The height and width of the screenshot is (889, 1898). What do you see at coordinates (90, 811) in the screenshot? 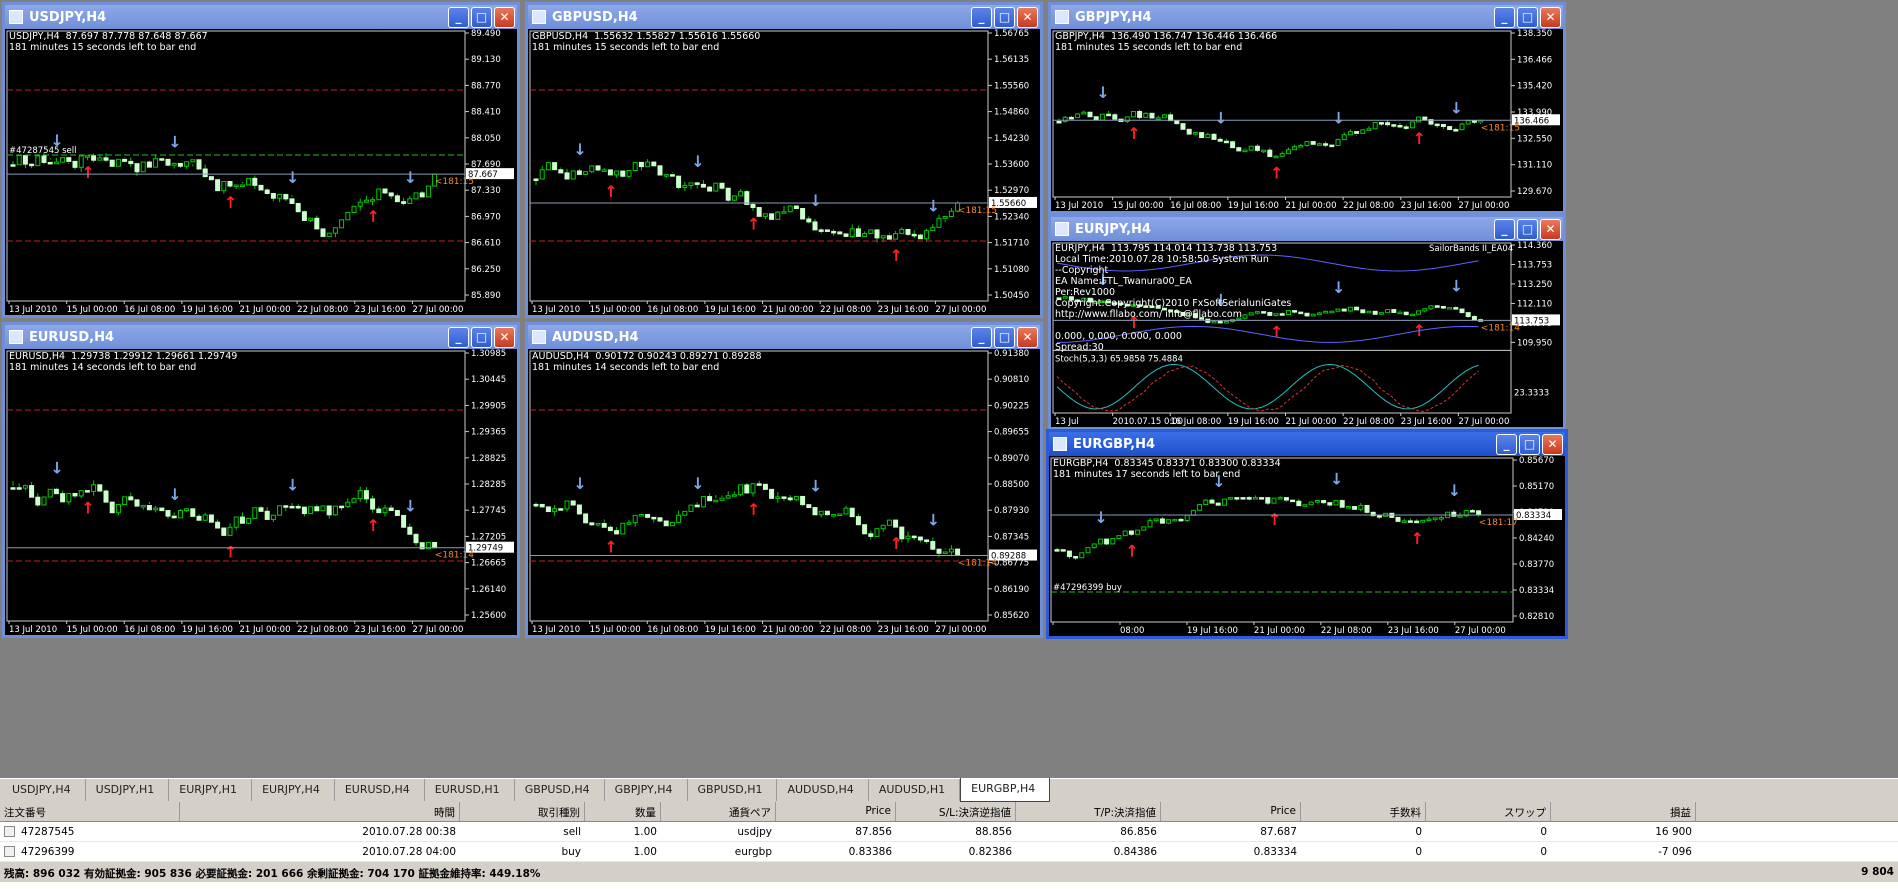
I see `column-header: 注文番号` at bounding box center [90, 811].